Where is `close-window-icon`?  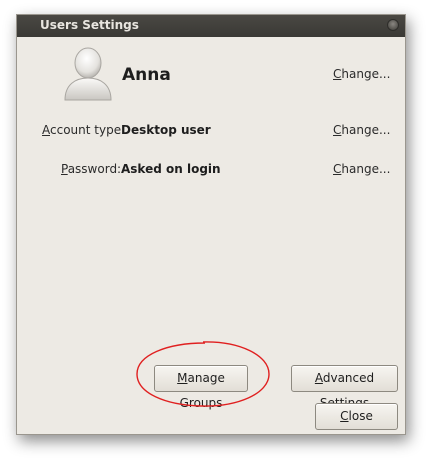
close-window-icon is located at coordinates (393, 25).